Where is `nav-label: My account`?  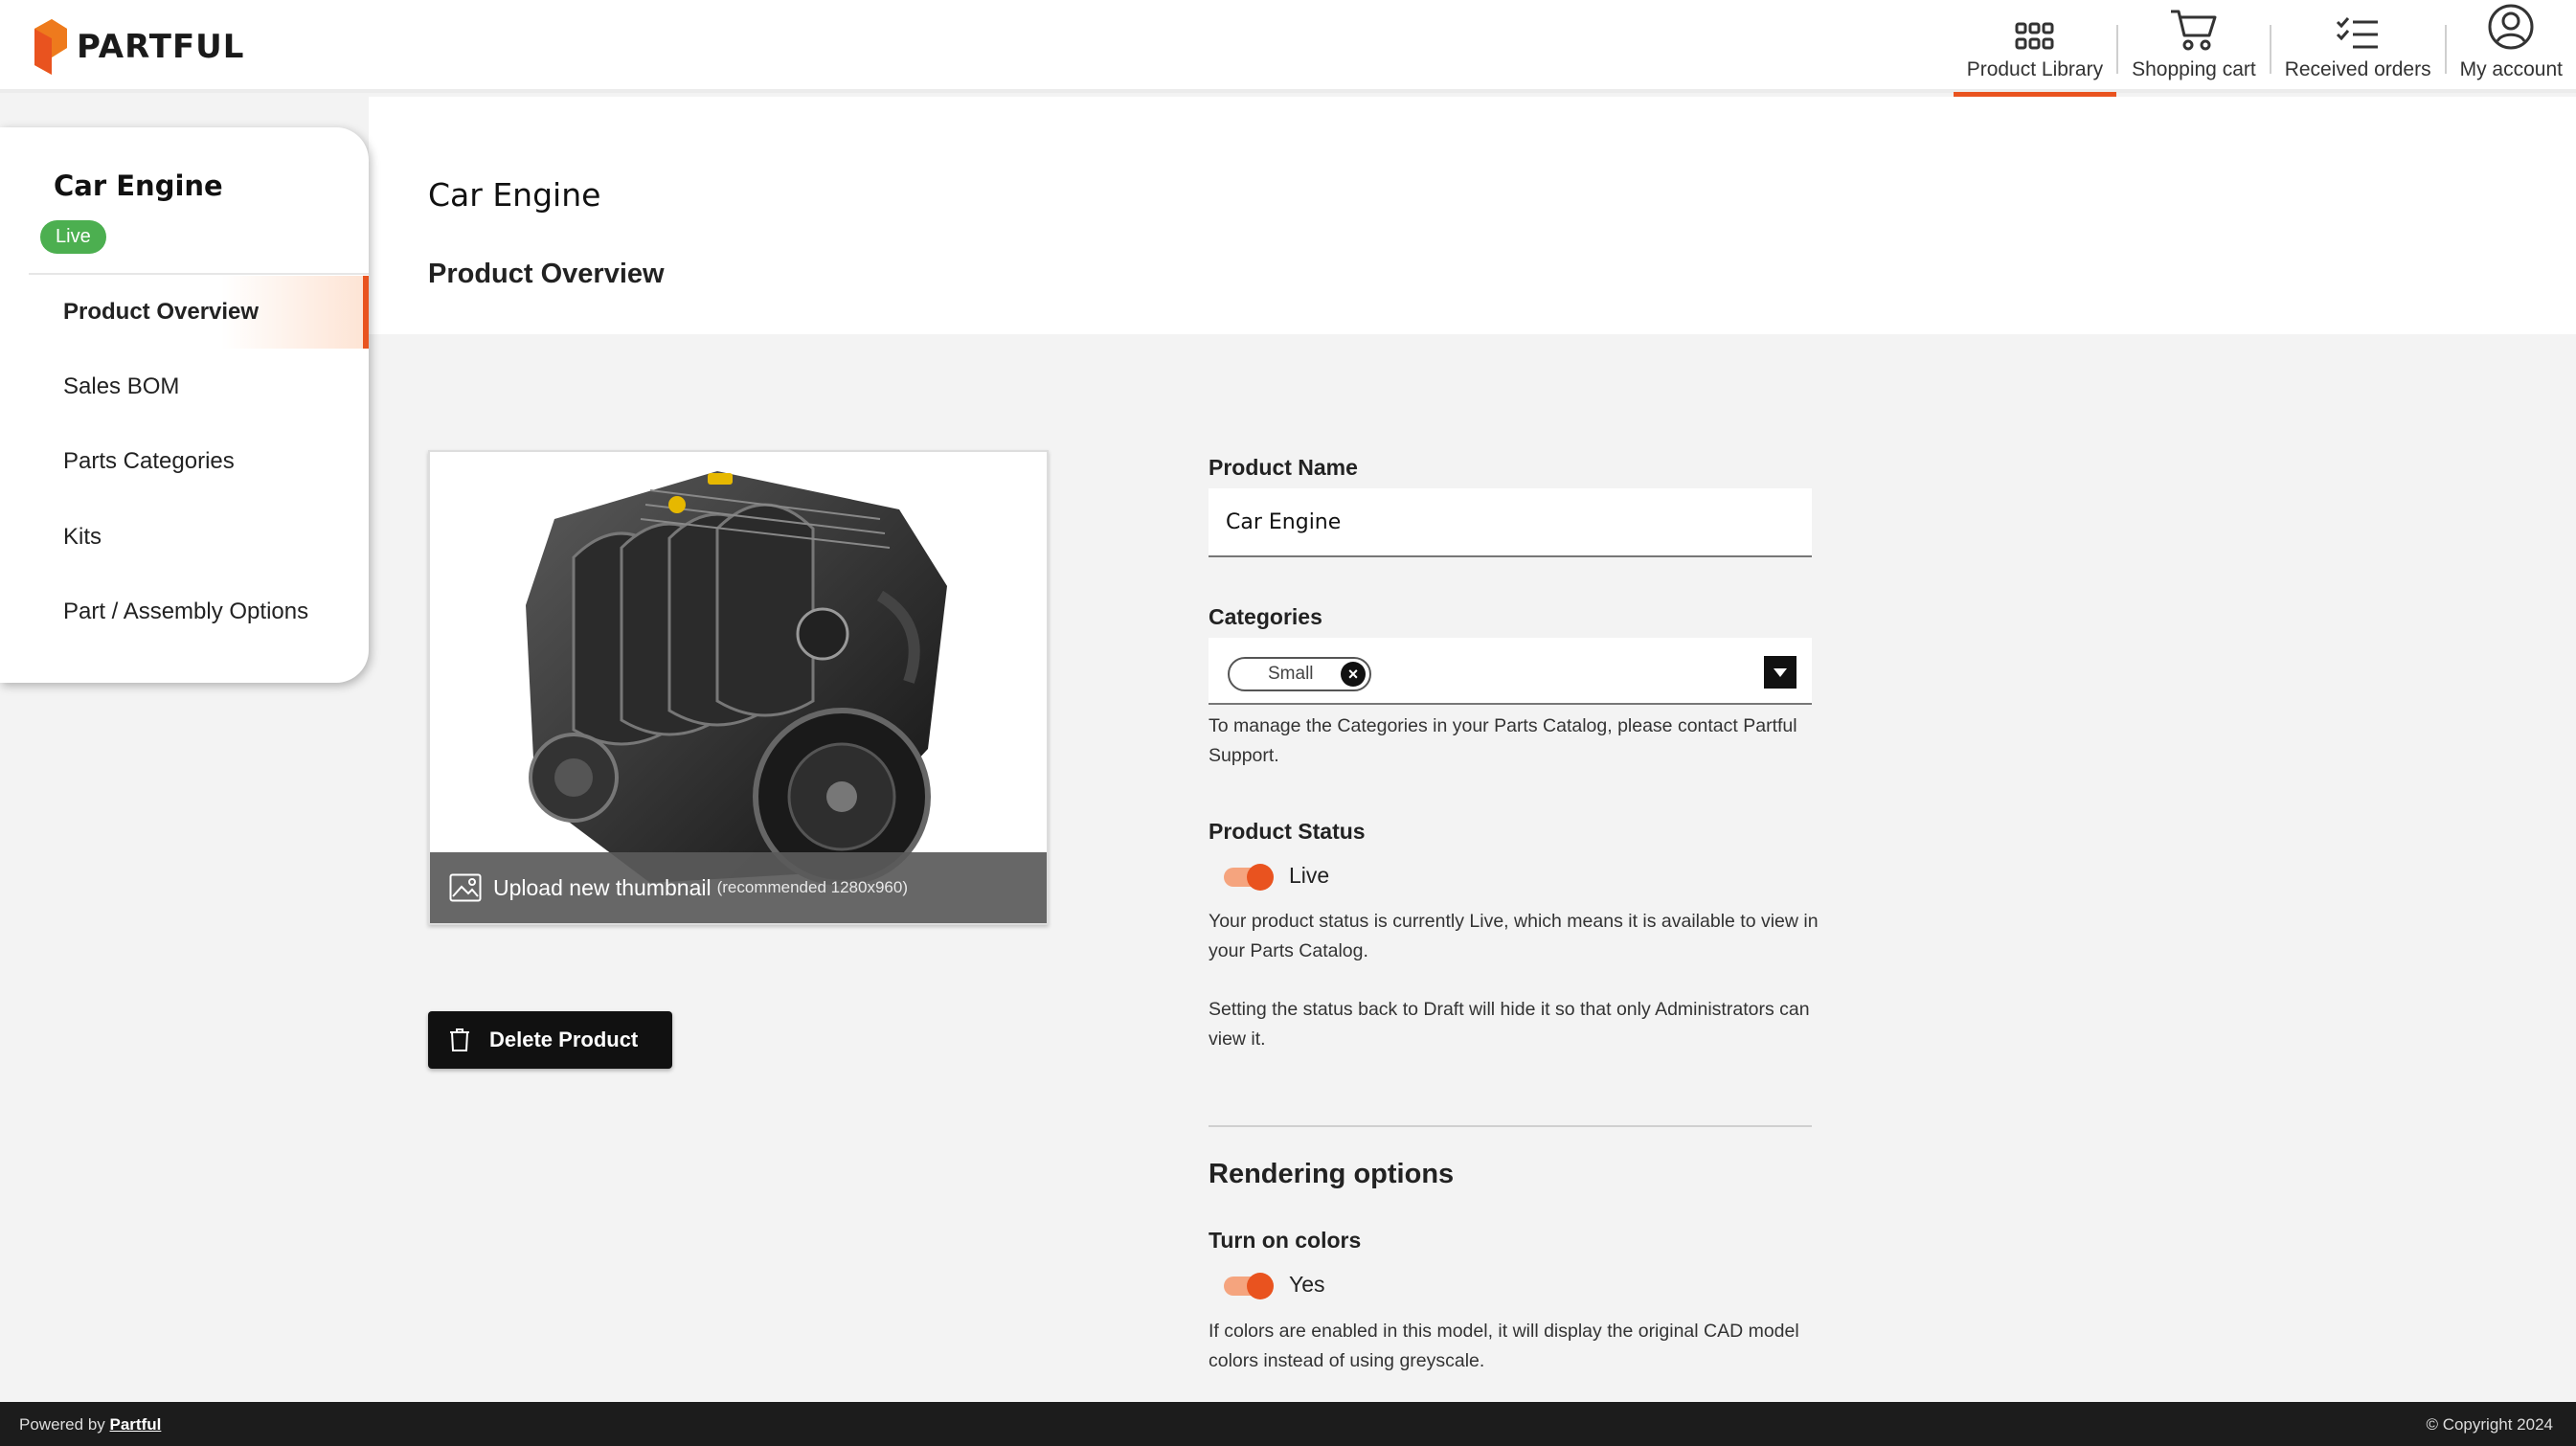 nav-label: My account is located at coordinates (2511, 69).